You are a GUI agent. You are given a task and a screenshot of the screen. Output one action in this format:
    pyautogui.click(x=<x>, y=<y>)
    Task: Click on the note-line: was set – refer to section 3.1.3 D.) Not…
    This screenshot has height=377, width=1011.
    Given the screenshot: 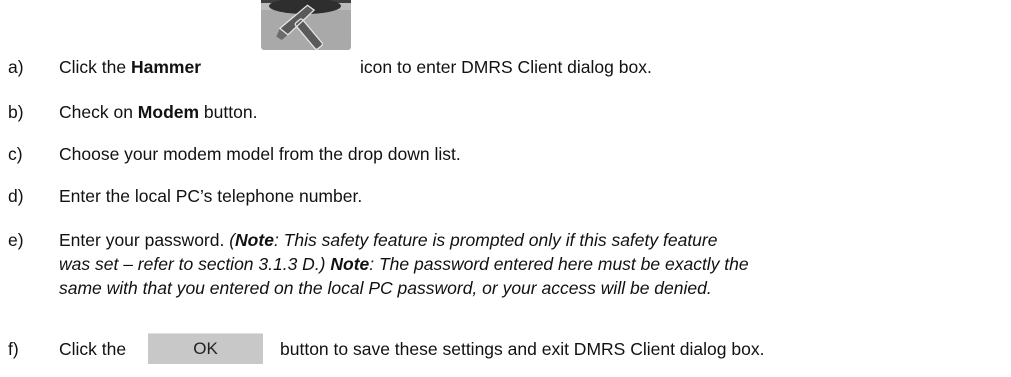 What is the action you would take?
    pyautogui.click(x=404, y=264)
    